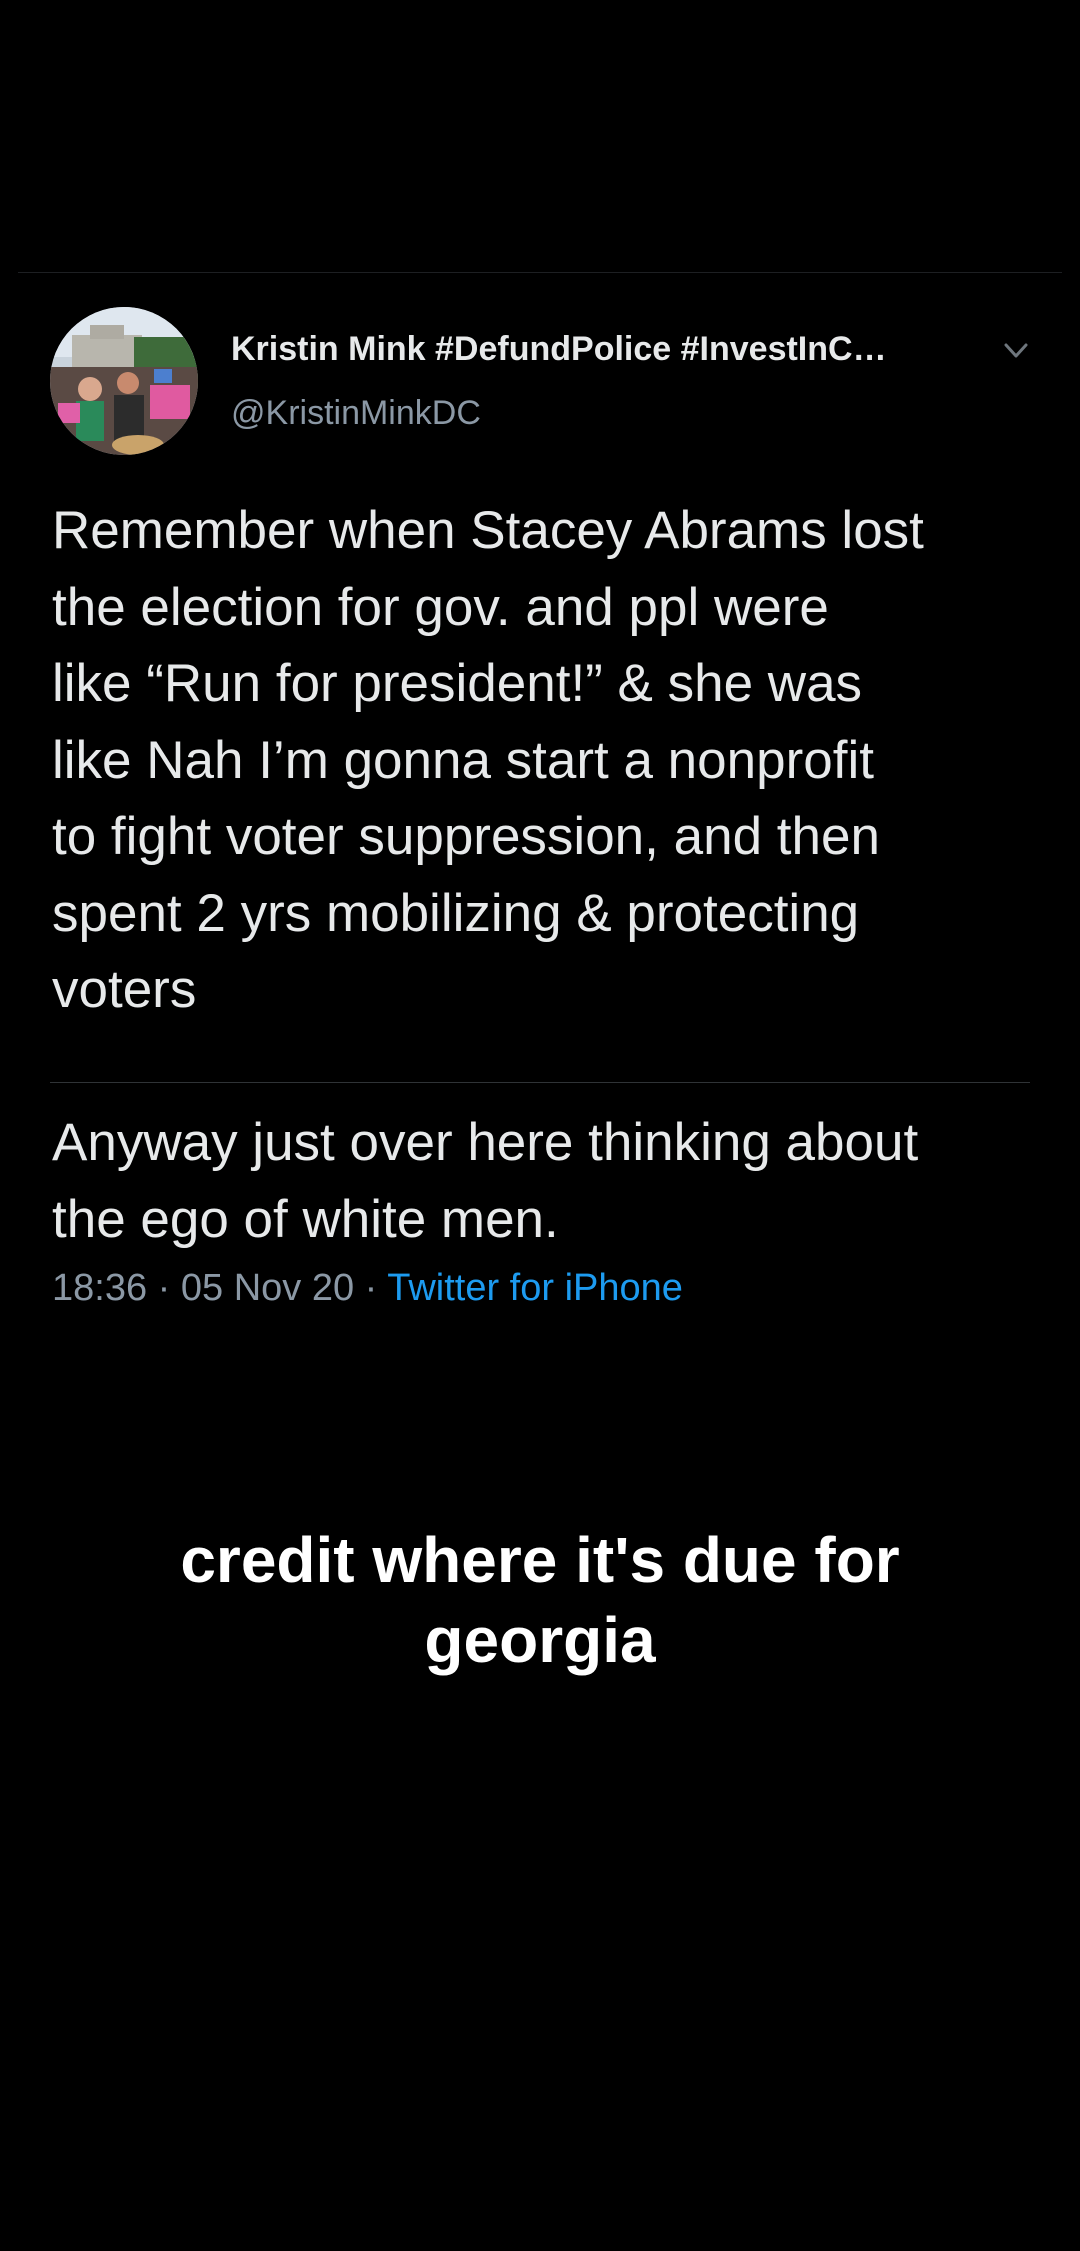 This screenshot has height=2251, width=1080. Describe the element at coordinates (535, 1288) in the screenshot. I see `tweet-source-link: Twitter for iPhone` at that location.